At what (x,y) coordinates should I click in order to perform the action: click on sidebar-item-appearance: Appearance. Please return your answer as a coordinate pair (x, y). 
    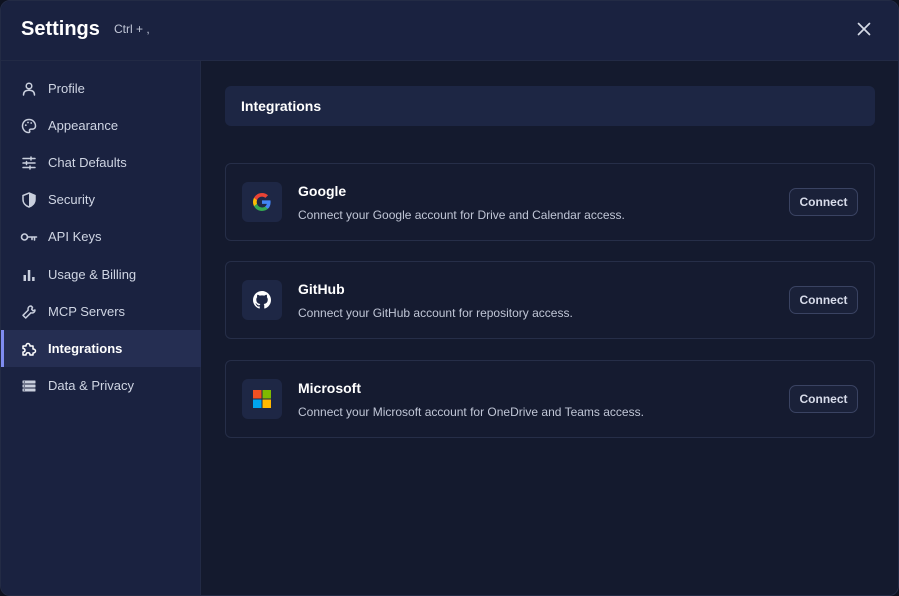
    Looking at the image, I should click on (101, 125).